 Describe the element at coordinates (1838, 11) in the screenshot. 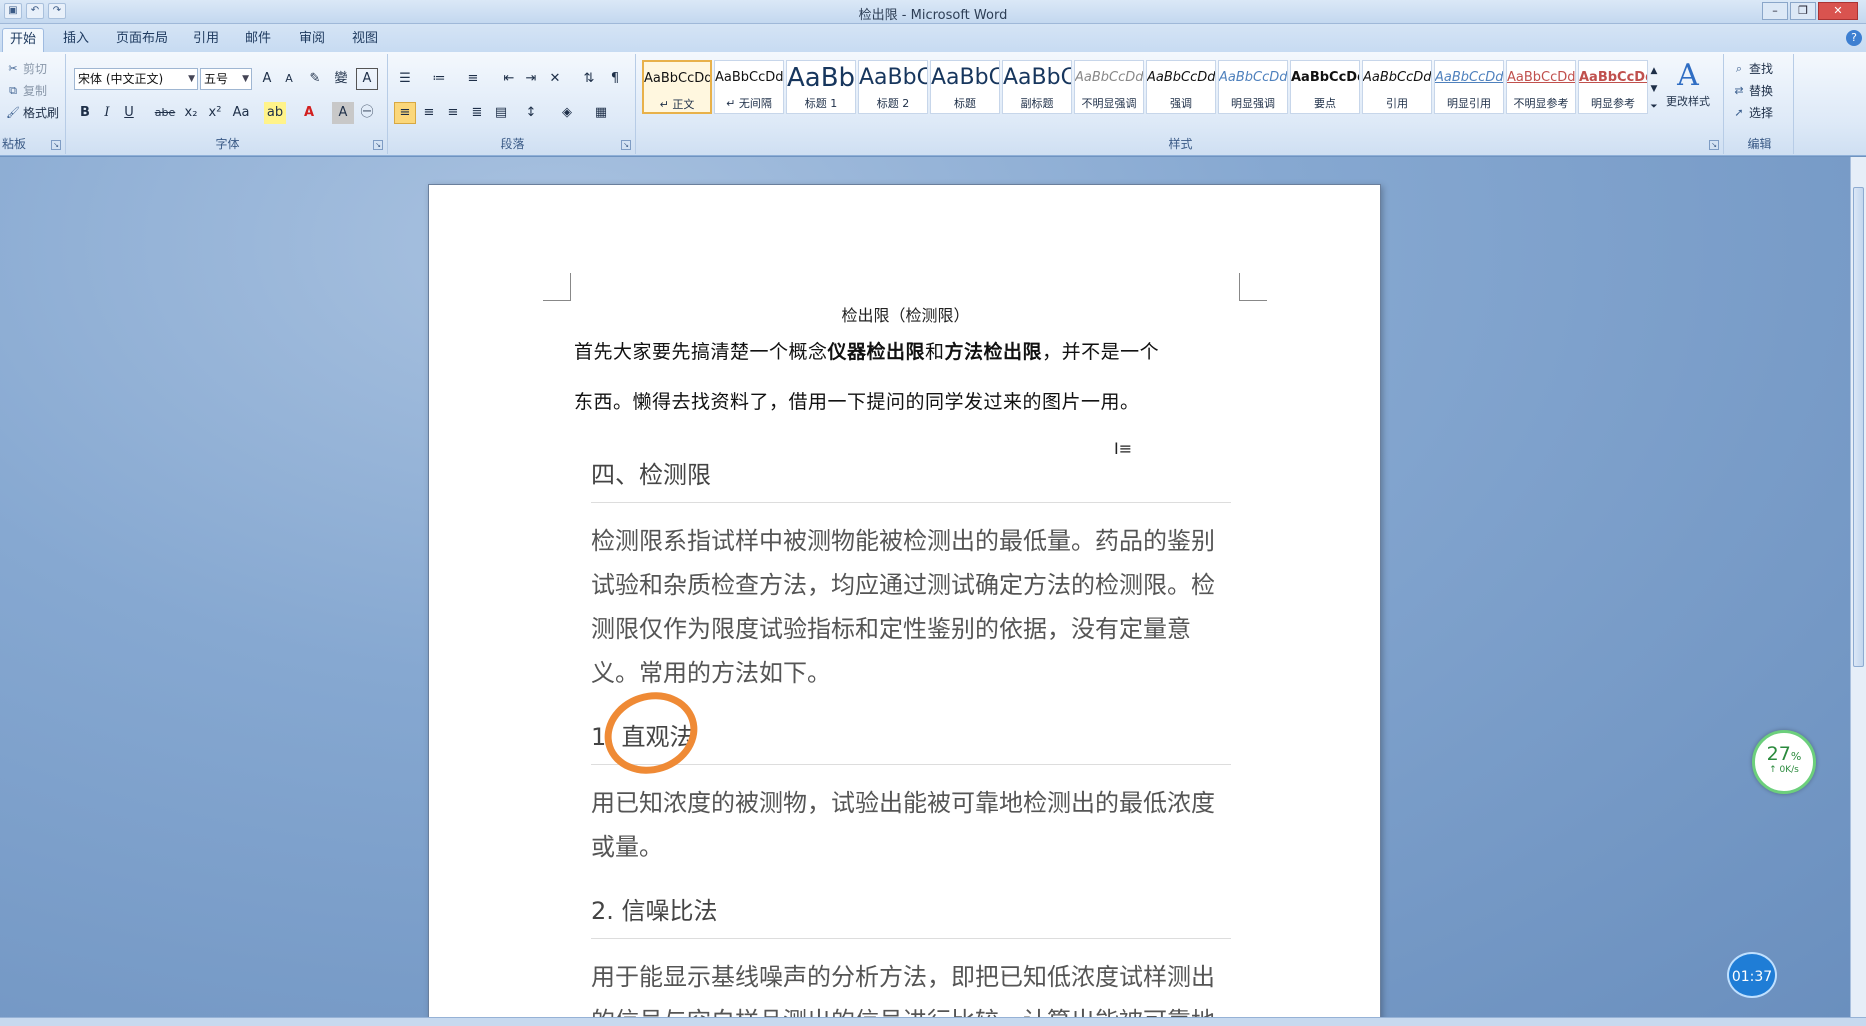

I see `close-button: ✕` at that location.